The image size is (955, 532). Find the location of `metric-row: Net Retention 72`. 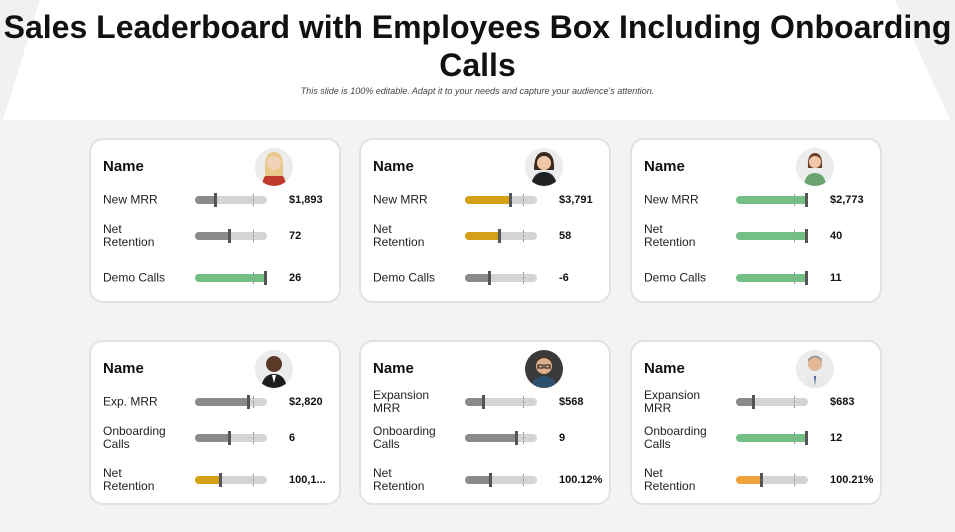

metric-row: Net Retention 72 is located at coordinates (218, 236).